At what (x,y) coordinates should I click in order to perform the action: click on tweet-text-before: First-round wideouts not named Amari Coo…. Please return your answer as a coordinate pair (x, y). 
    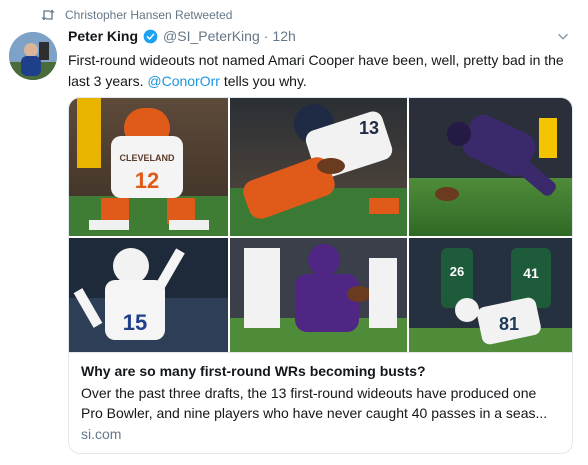
    Looking at the image, I should click on (316, 70).